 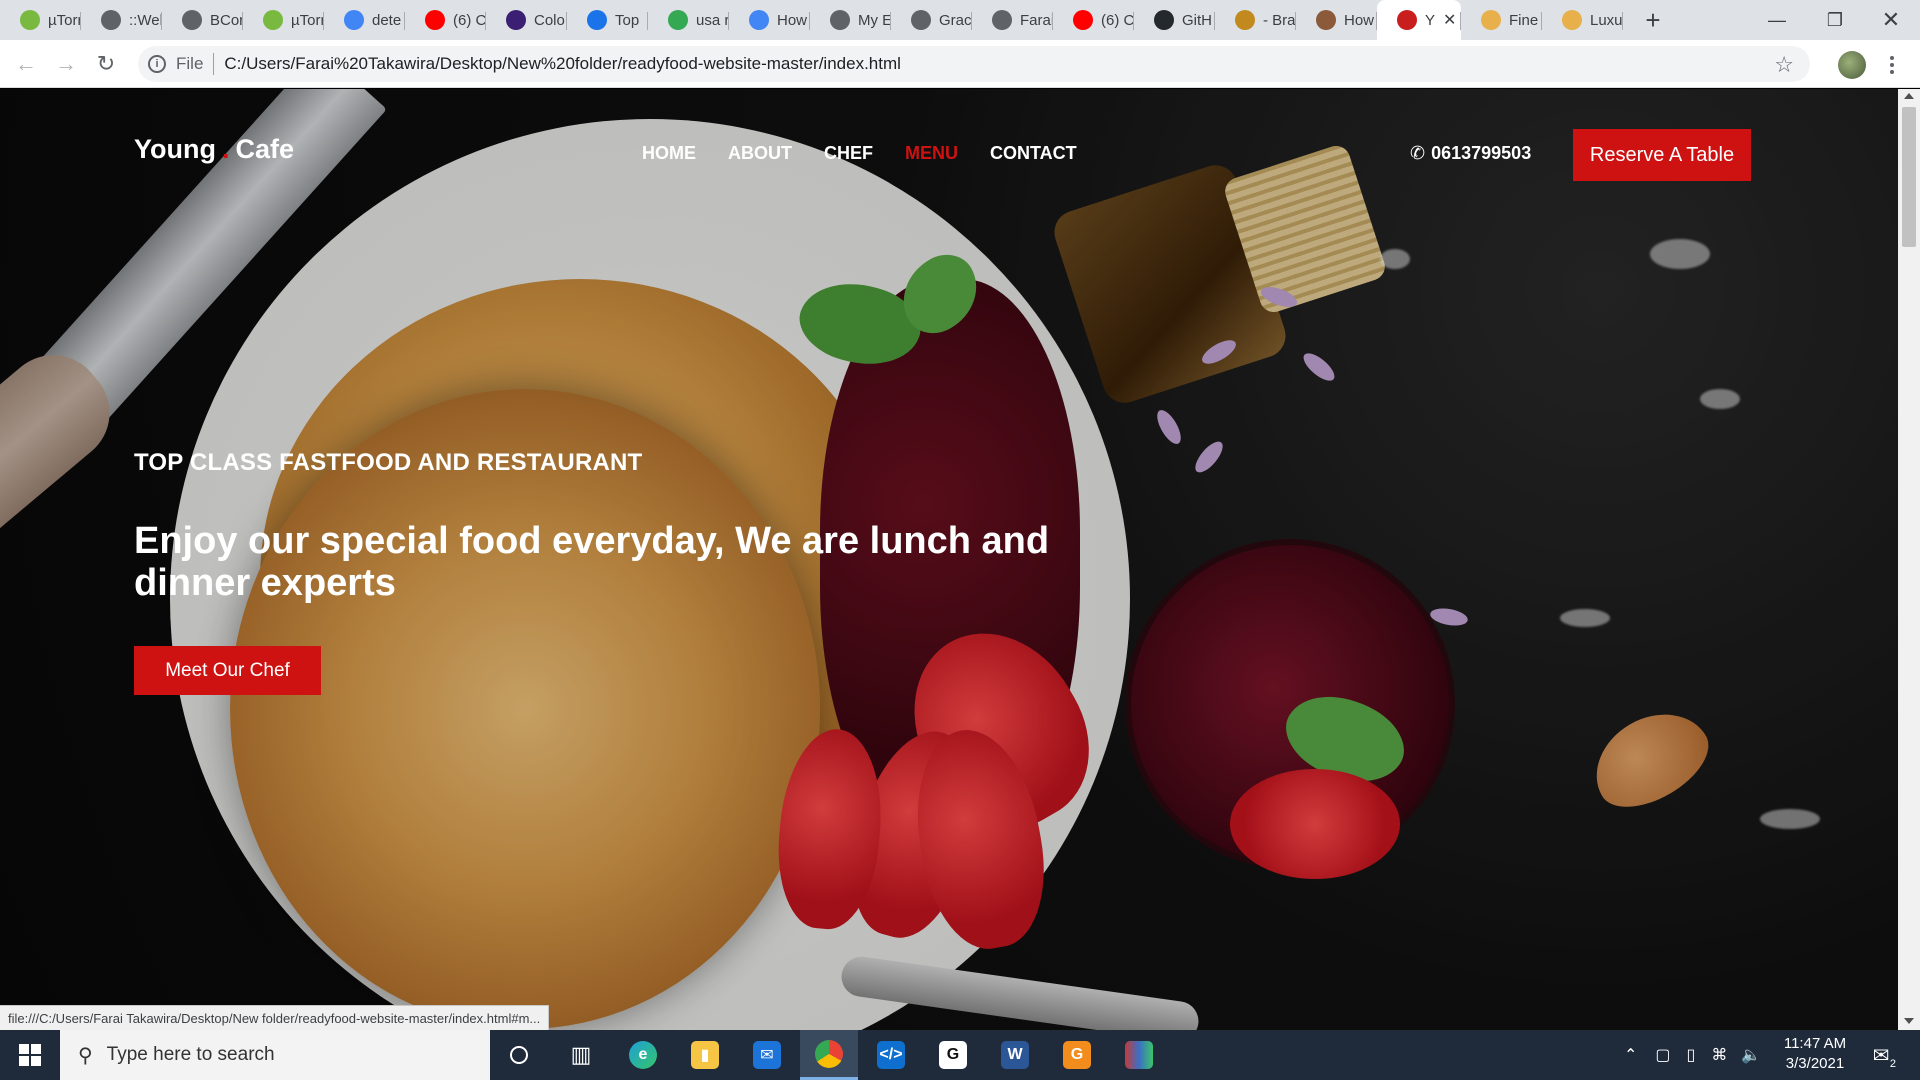 What do you see at coordinates (1139, 1055) in the screenshot?
I see `winrar-icon` at bounding box center [1139, 1055].